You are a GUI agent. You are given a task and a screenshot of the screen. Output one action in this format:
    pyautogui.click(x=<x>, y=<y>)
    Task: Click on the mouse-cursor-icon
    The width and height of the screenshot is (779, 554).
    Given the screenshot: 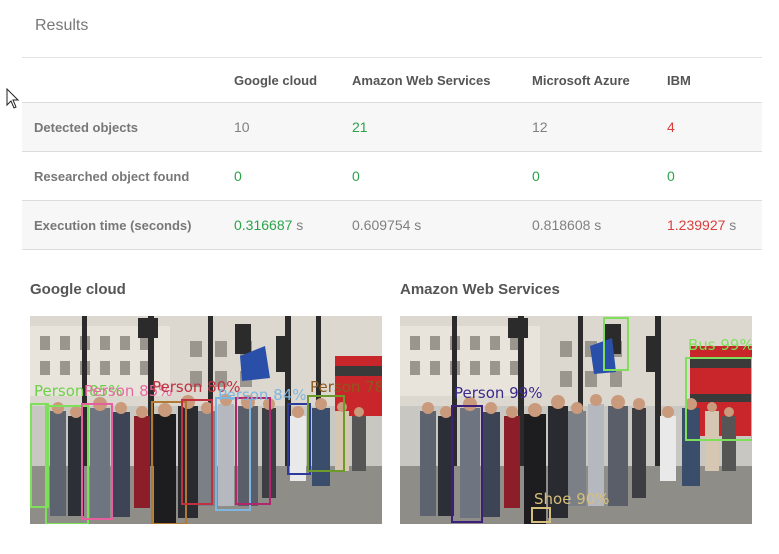 What is the action you would take?
    pyautogui.click(x=13, y=98)
    